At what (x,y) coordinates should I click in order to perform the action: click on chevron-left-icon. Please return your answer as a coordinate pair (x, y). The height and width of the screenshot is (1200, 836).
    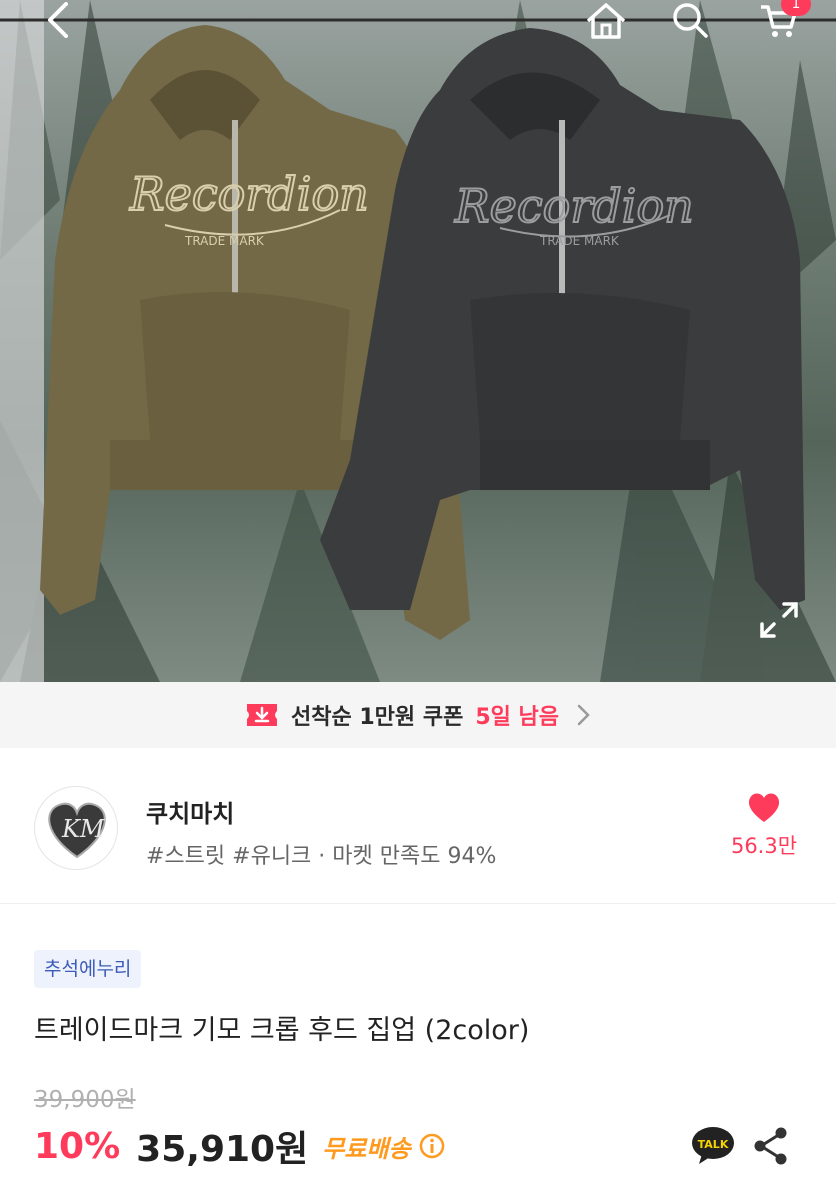
    Looking at the image, I should click on (58, 20).